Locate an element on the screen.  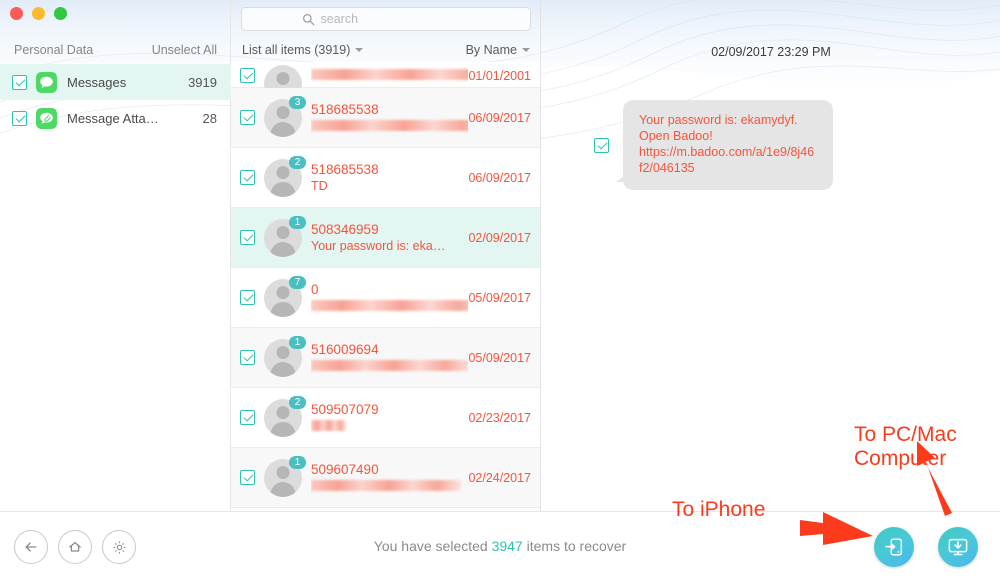
list-item-title: 509607490 is located at coordinates (345, 469).